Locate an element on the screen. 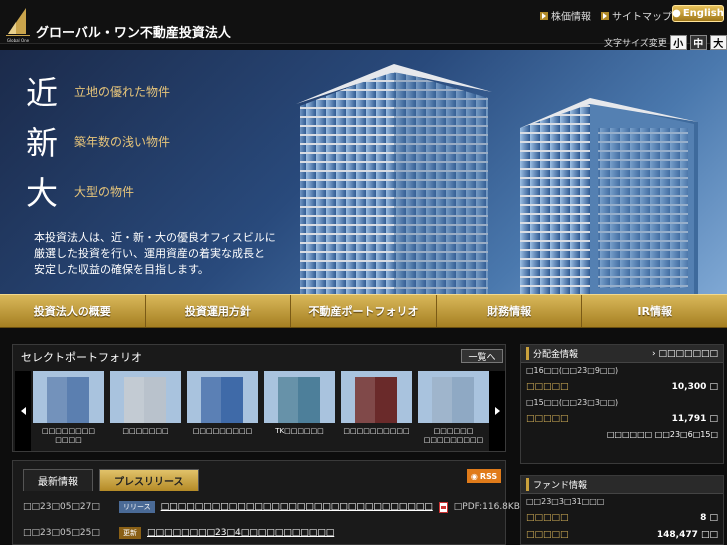  more-label: □□□□□□□ is located at coordinates (688, 353).